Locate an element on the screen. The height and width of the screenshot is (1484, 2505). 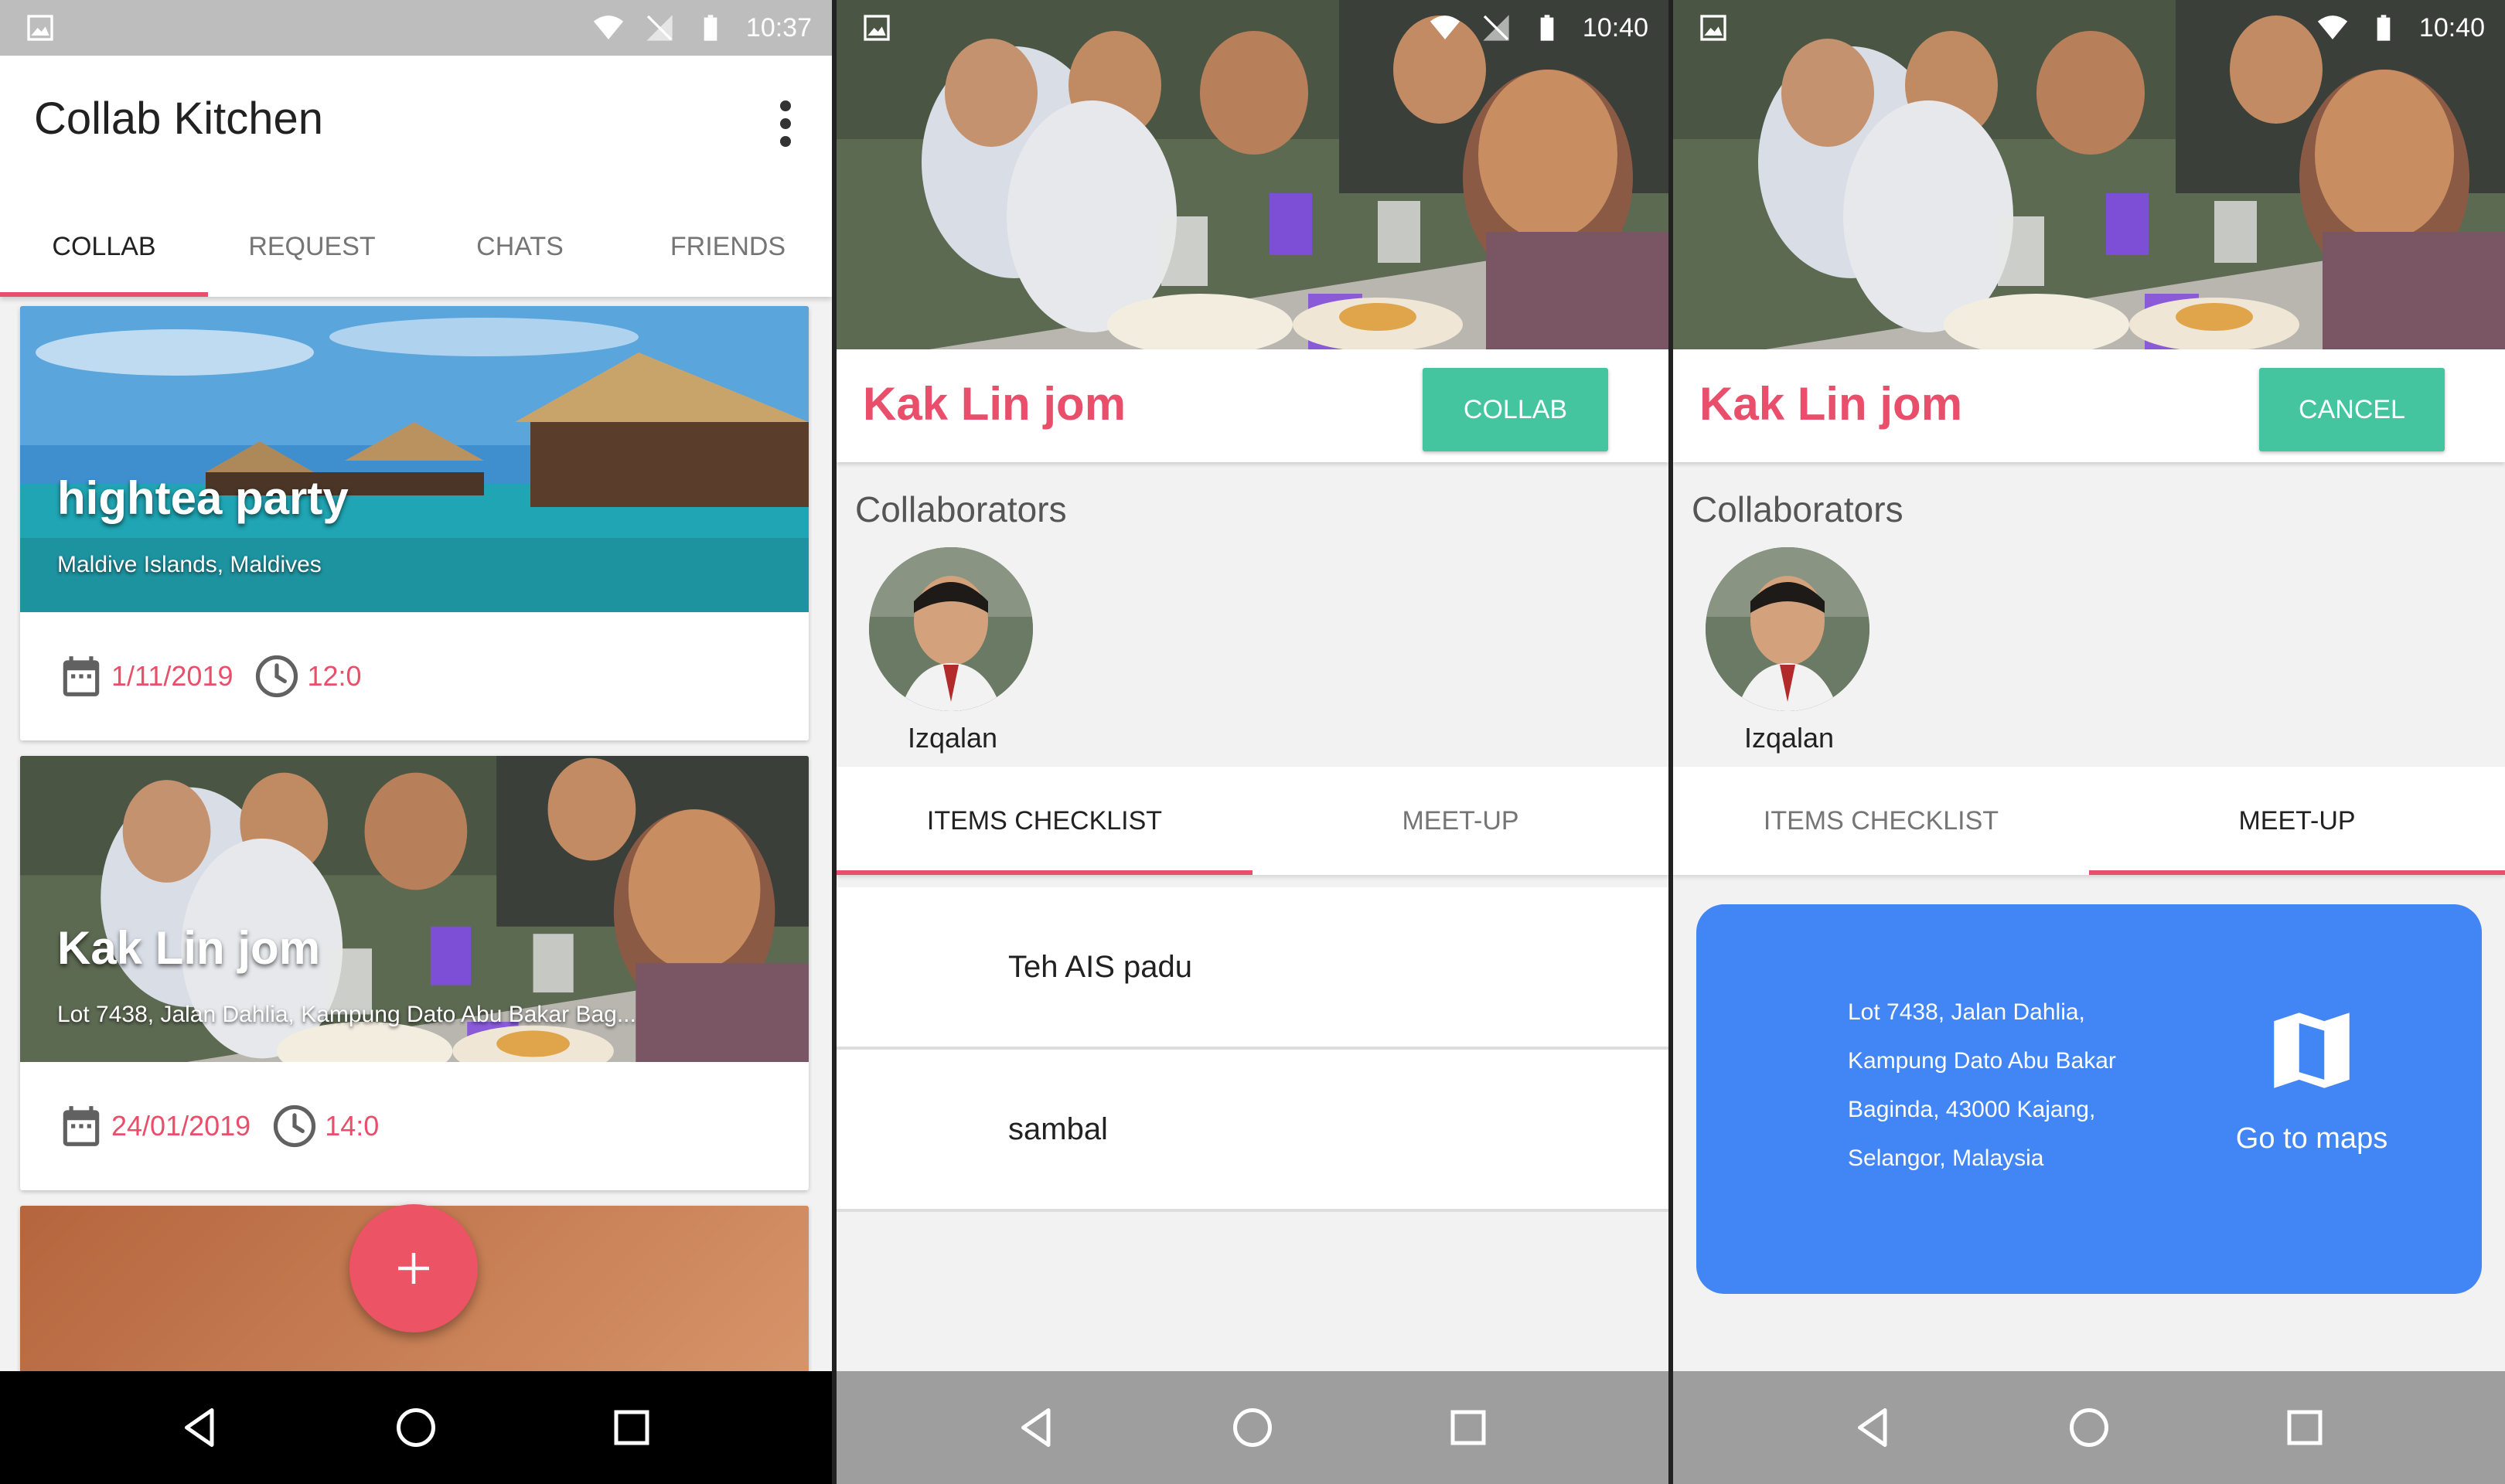
collab-button: COLLAB is located at coordinates (1515, 409).